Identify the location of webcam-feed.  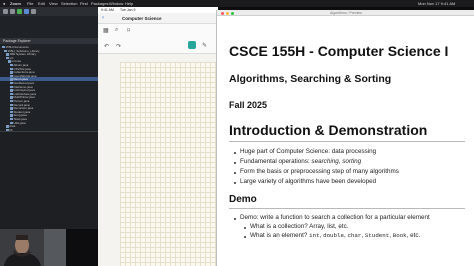
(33, 247).